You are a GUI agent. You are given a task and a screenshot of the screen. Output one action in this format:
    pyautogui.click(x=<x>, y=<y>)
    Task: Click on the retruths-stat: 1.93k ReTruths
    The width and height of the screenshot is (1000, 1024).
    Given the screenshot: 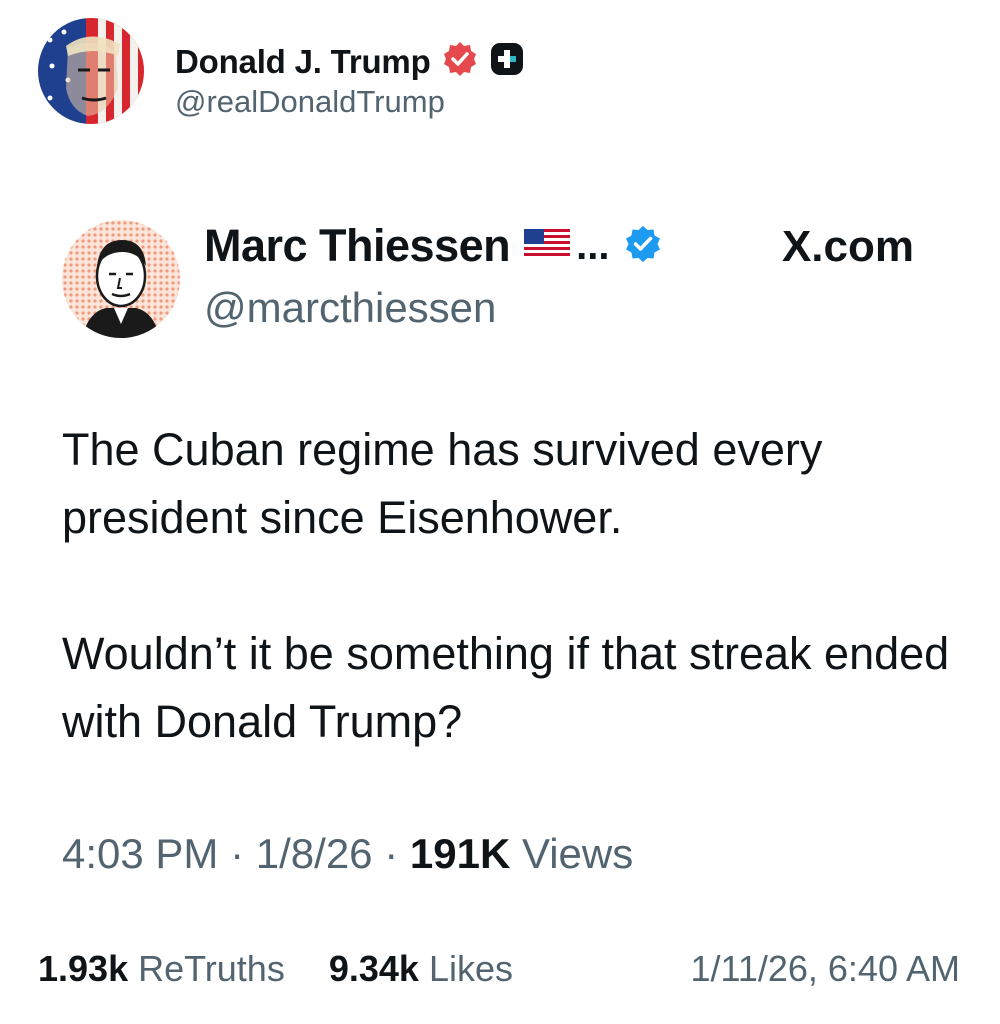 What is the action you would take?
    pyautogui.click(x=166, y=968)
    